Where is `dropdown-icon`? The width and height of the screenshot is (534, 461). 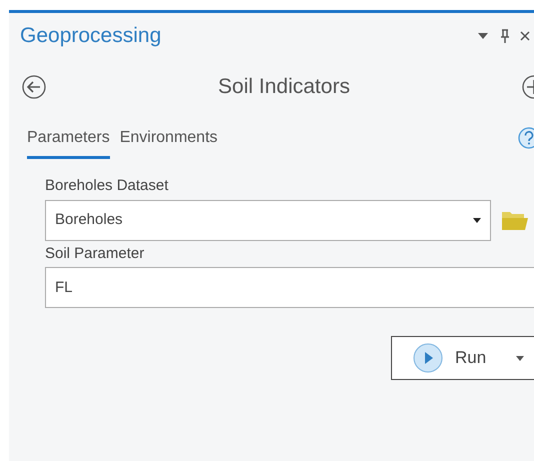 dropdown-icon is located at coordinates (483, 36).